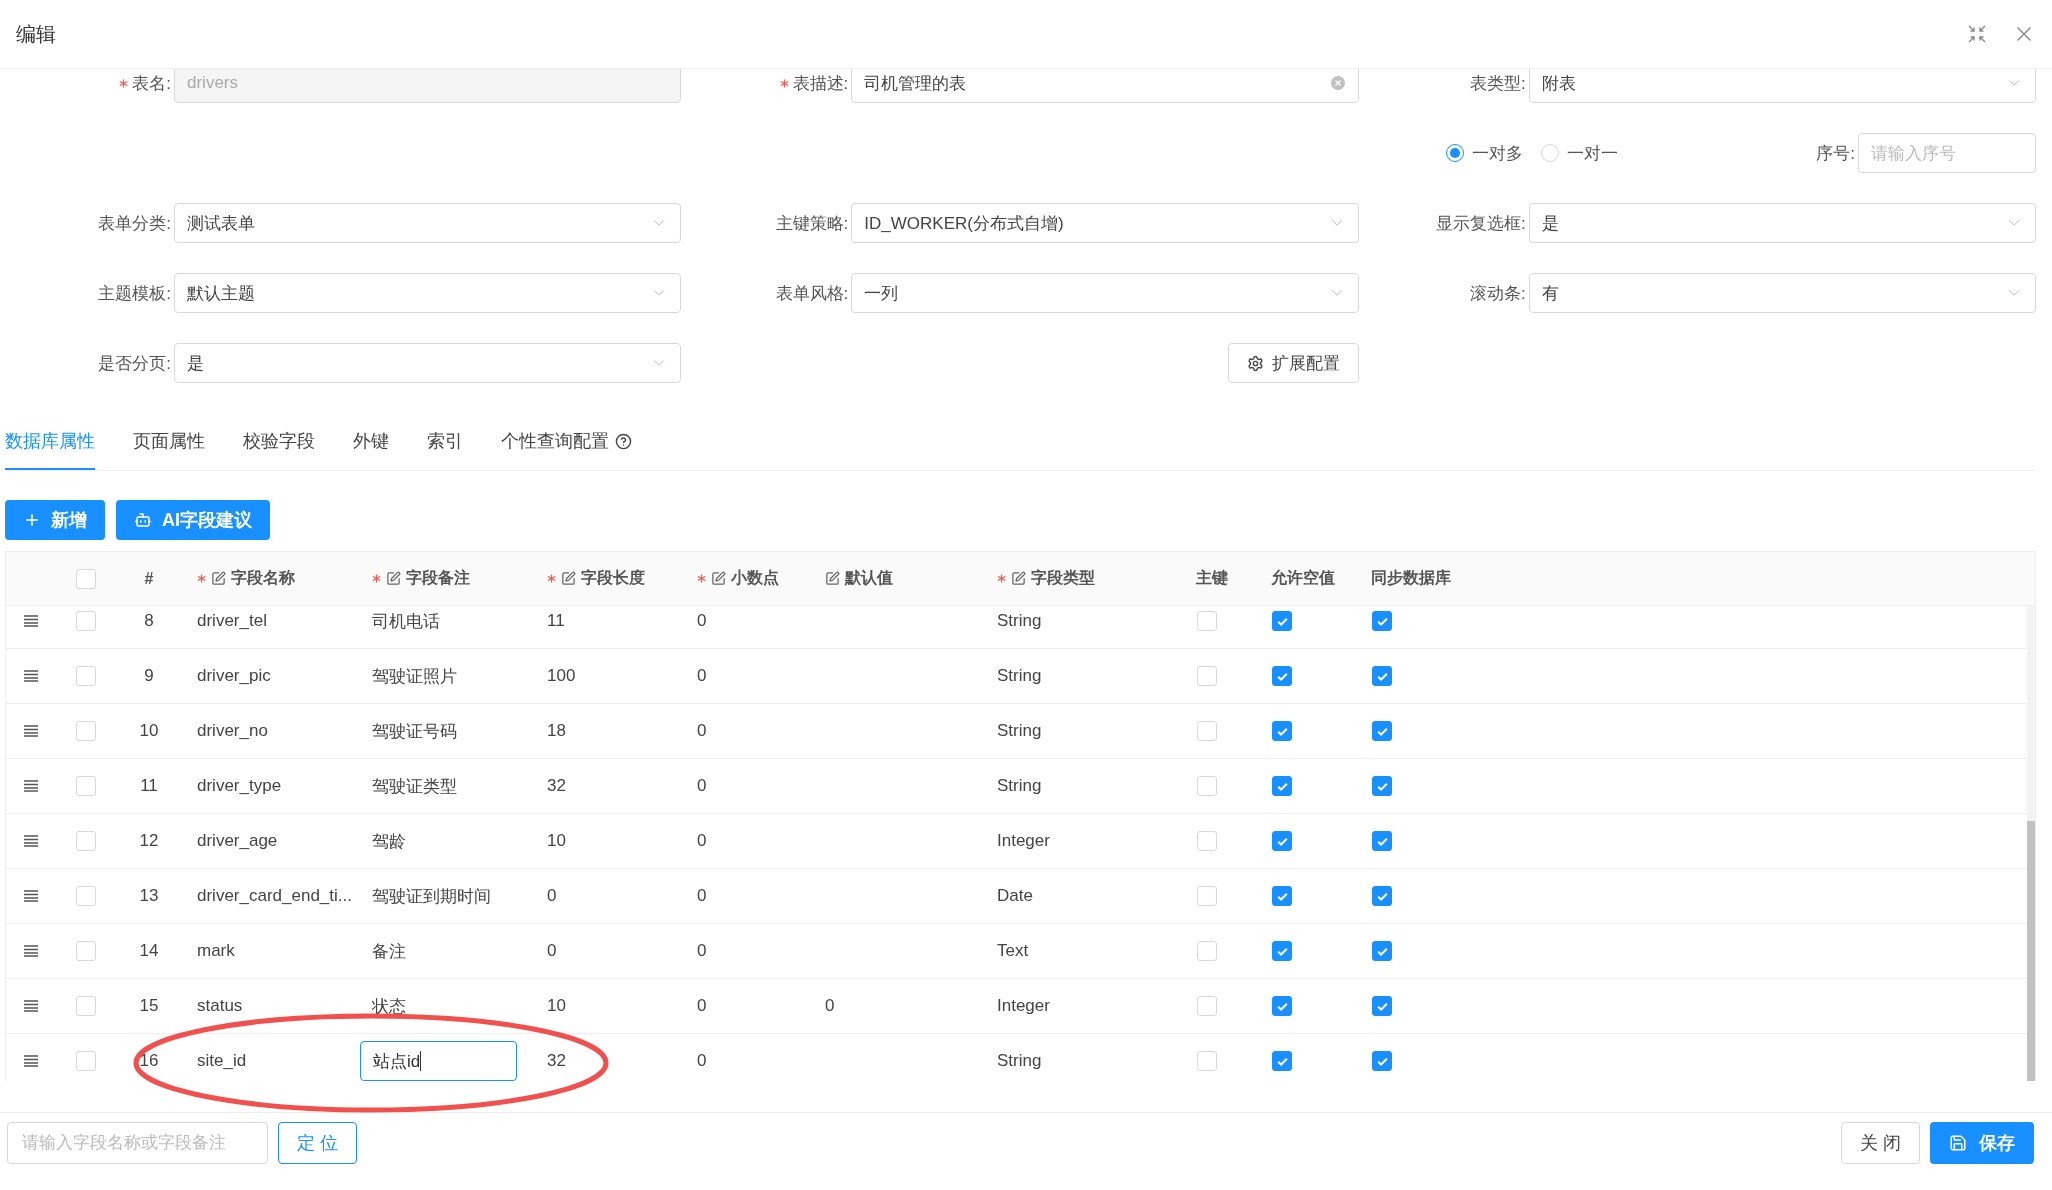 The image size is (2052, 1190). Describe the element at coordinates (431, 896) in the screenshot. I see `table-cell-text: 驾驶证到期时间` at that location.